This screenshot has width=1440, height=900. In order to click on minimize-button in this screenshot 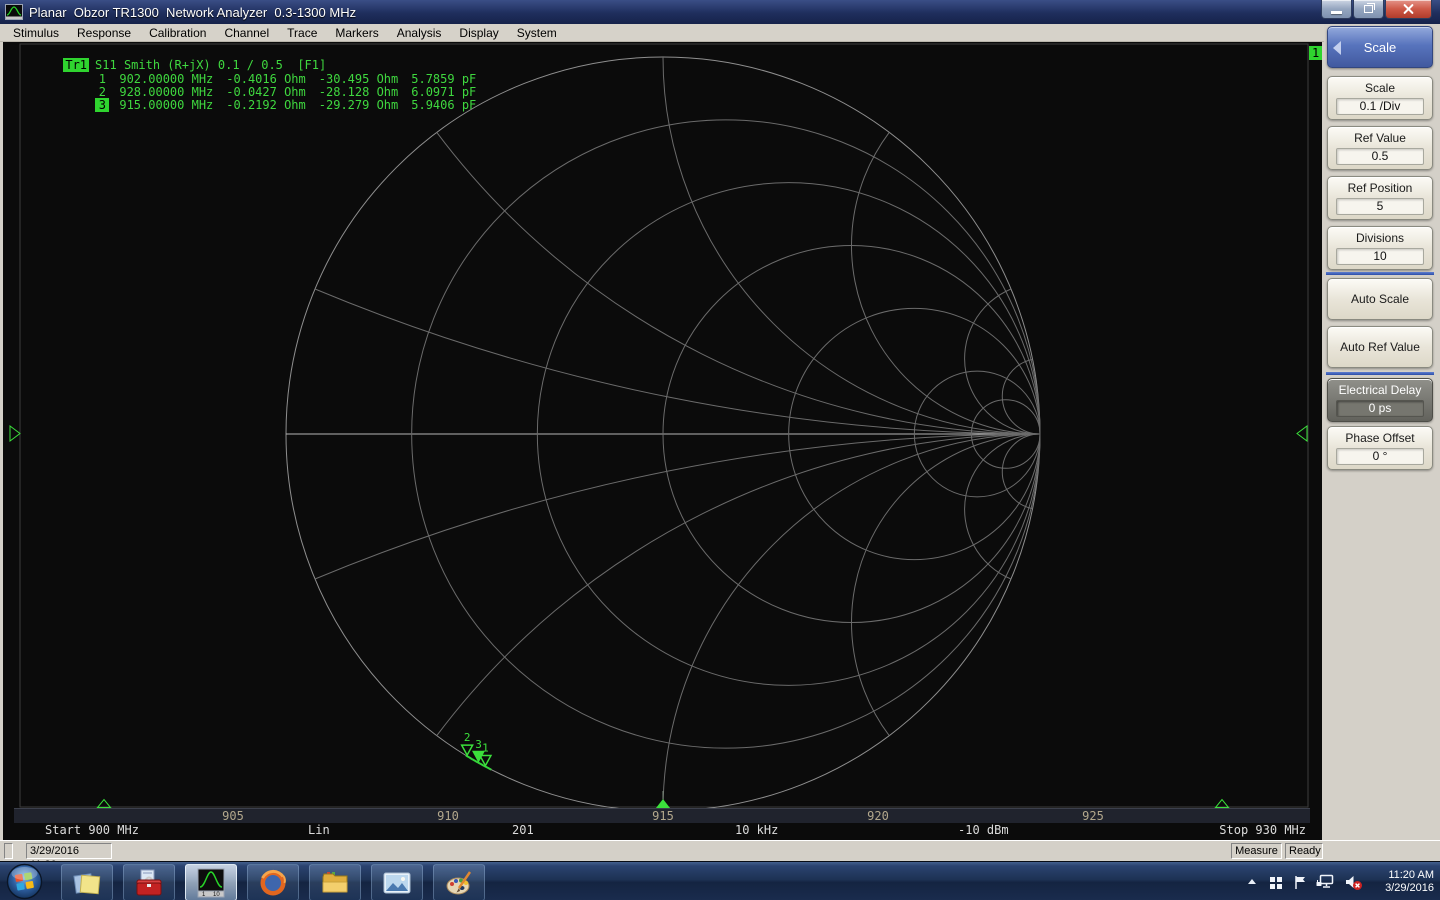, I will do `click(1336, 9)`.